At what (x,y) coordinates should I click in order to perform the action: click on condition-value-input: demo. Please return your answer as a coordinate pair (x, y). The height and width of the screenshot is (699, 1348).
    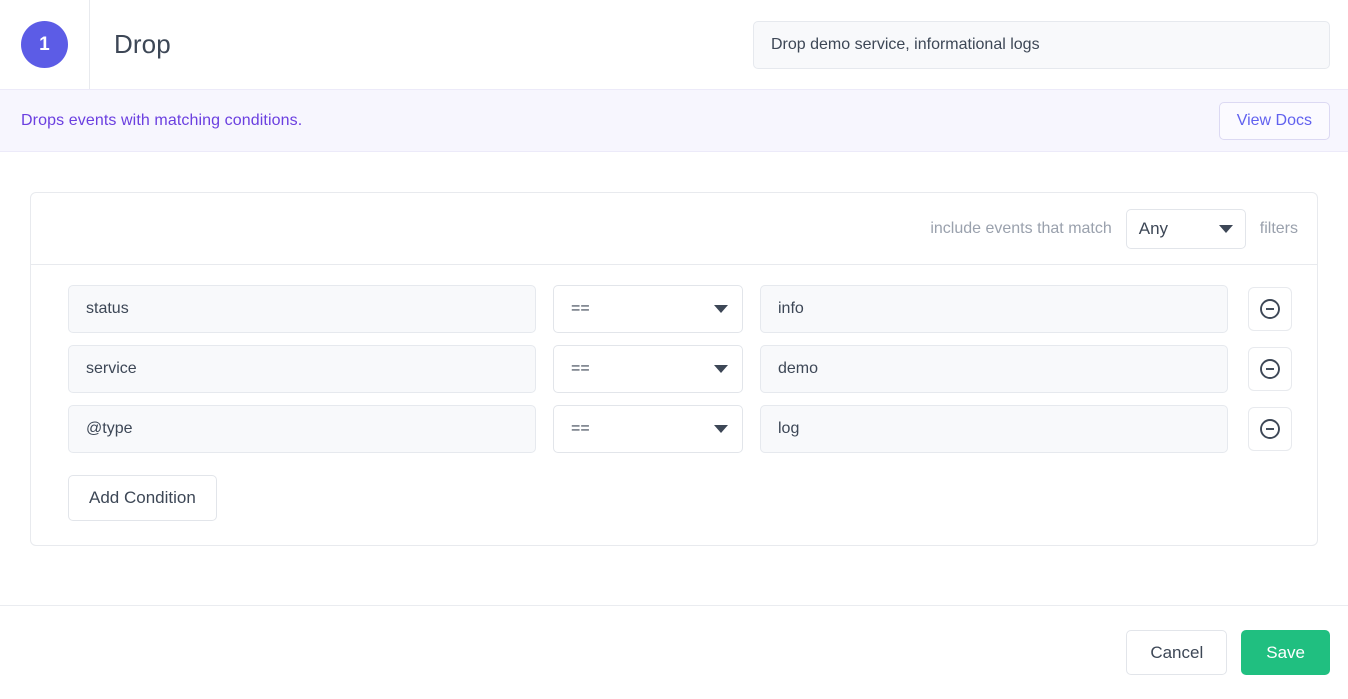
    Looking at the image, I should click on (994, 369).